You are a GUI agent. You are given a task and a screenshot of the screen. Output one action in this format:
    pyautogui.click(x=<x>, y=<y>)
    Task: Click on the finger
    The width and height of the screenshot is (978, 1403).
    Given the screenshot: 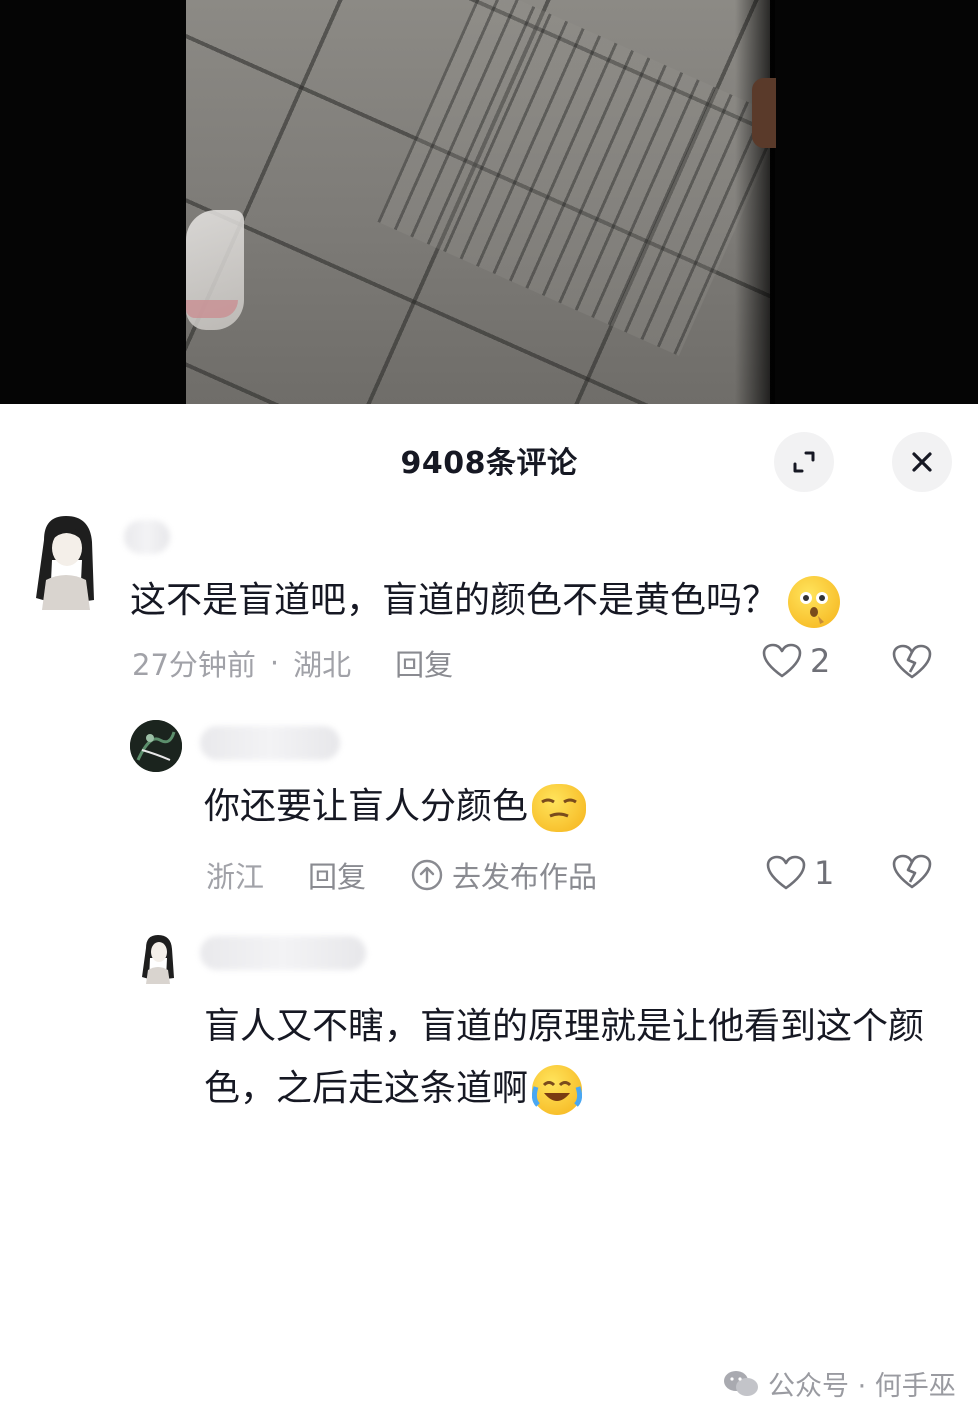 What is the action you would take?
    pyautogui.click(x=764, y=113)
    